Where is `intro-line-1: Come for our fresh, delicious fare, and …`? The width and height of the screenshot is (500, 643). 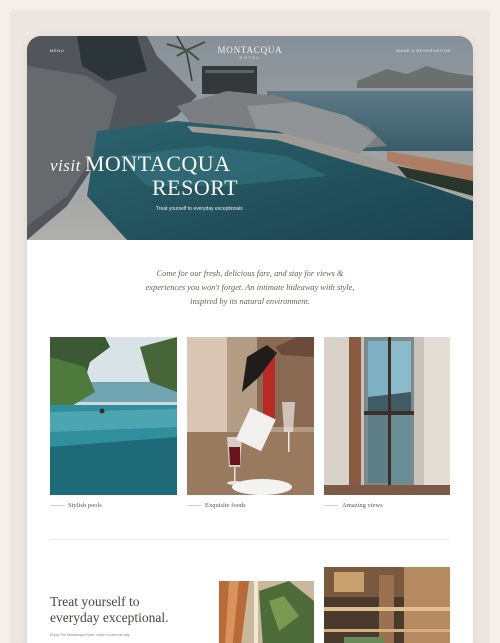 intro-line-1: Come for our fresh, delicious fare, and … is located at coordinates (250, 273).